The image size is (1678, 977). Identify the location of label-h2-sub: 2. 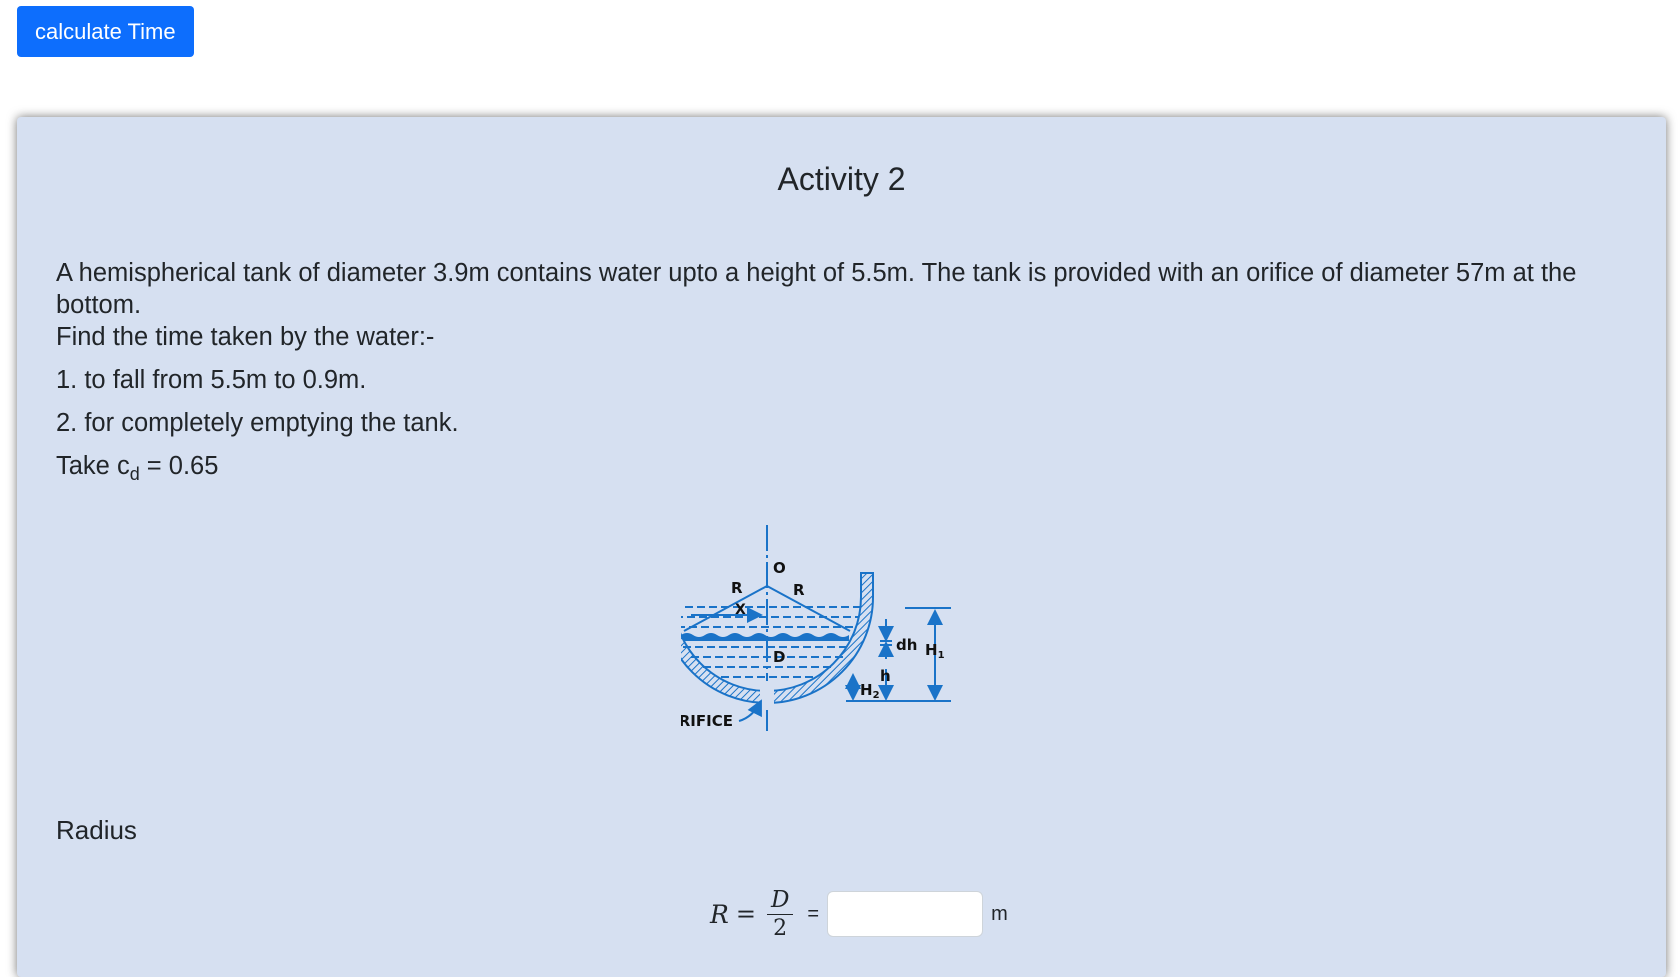
(876, 695).